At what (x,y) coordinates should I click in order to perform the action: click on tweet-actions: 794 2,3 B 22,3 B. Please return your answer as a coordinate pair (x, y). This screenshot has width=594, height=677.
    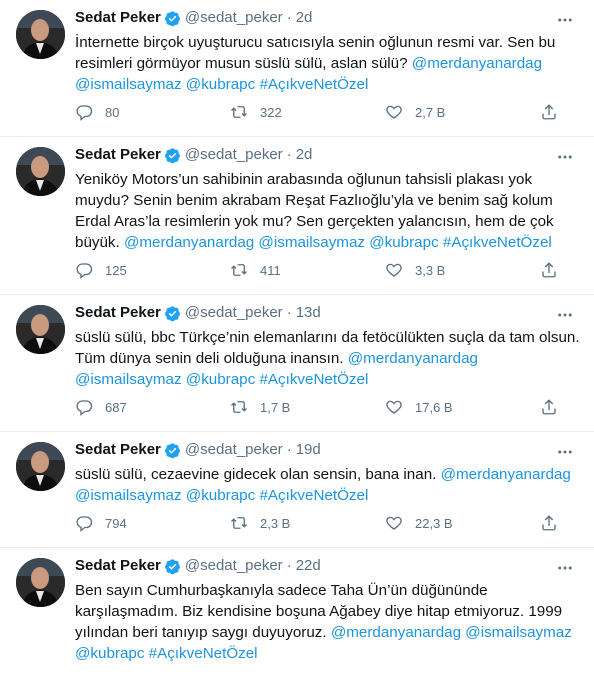
    Looking at the image, I should click on (322, 523).